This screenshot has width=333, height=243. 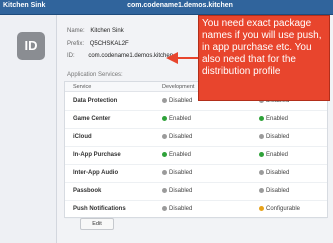 I want to click on table-row: iCloud Disabled Disabled, so click(x=196, y=137).